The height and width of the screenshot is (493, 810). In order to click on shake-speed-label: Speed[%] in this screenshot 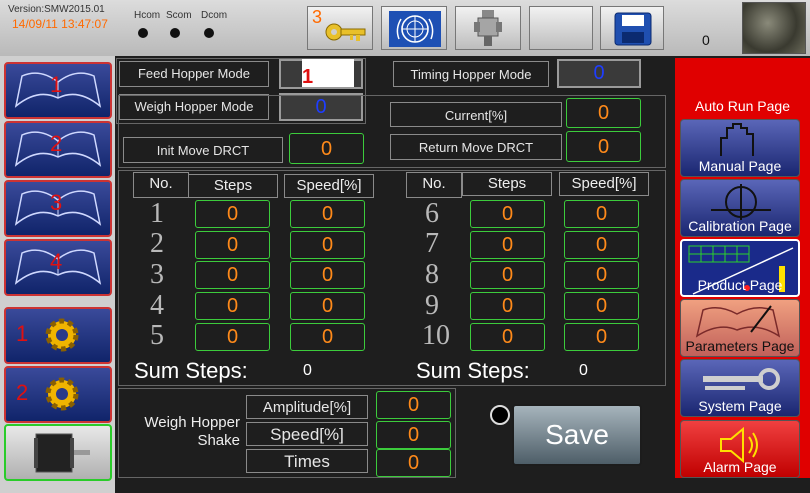, I will do `click(307, 434)`.